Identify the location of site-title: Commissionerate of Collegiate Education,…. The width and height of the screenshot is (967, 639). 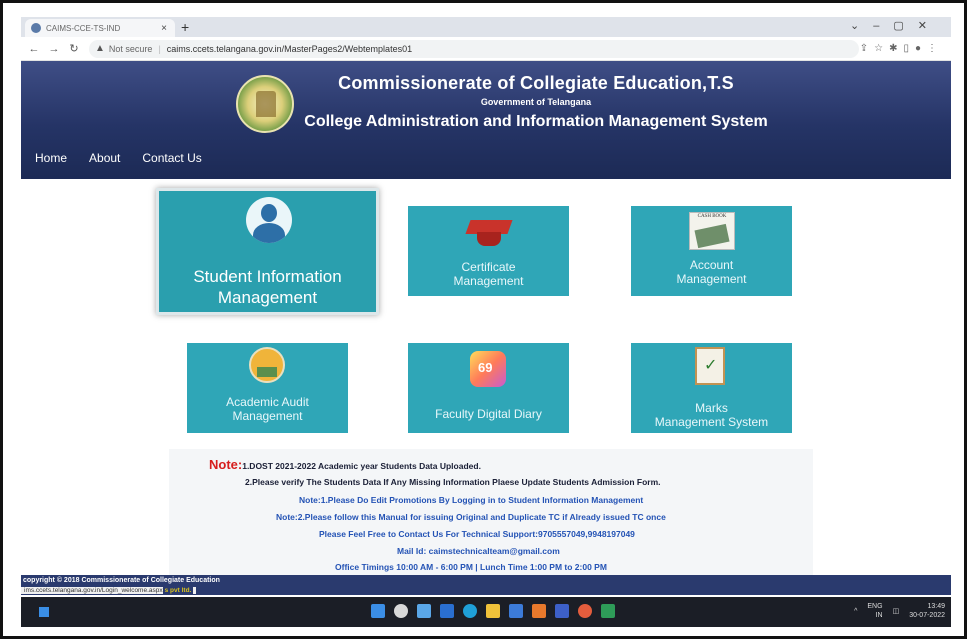
(536, 83).